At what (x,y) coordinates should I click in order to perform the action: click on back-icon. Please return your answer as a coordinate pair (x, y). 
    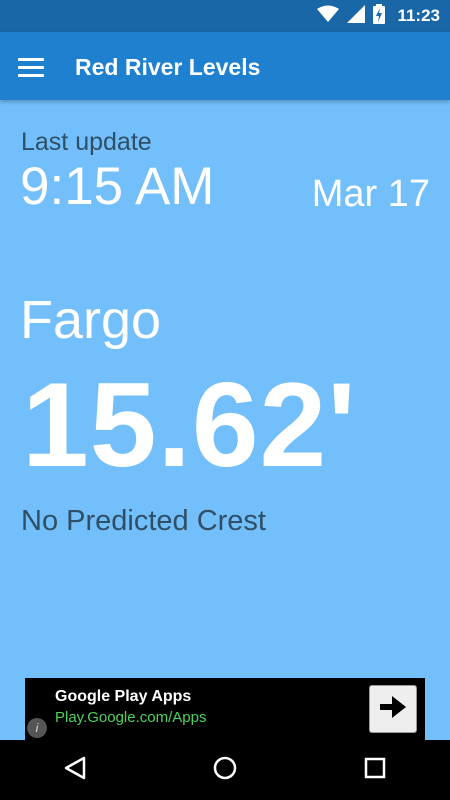
    Looking at the image, I should click on (75, 770).